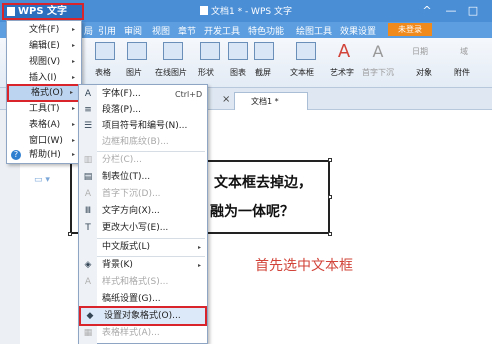  I want to click on document-tab-label: 文档1 *, so click(265, 101).